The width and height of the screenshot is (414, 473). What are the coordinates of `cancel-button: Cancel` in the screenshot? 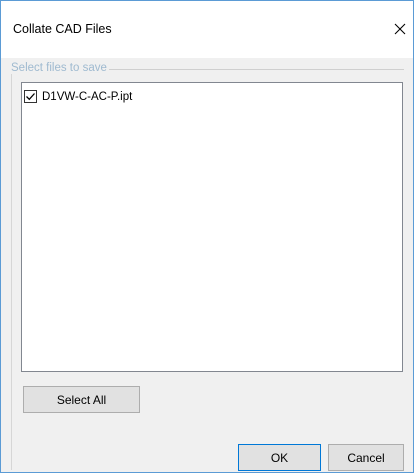 It's located at (366, 457).